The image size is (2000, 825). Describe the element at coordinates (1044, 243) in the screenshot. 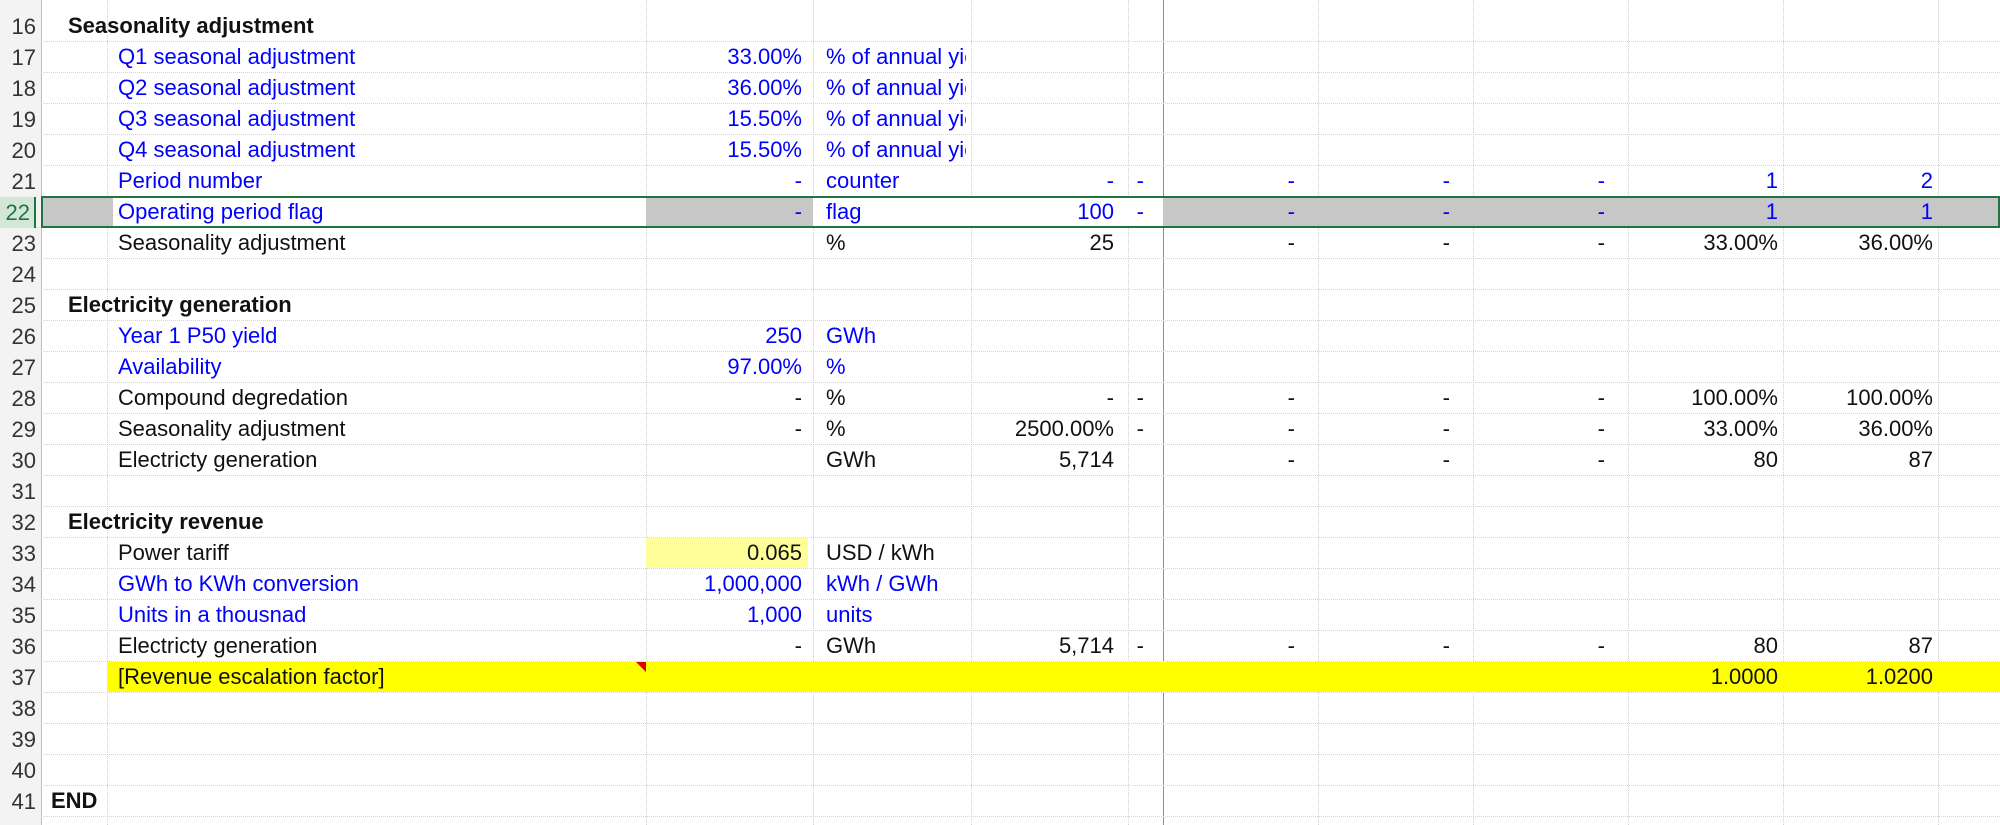

I see `total-cell: 25` at that location.